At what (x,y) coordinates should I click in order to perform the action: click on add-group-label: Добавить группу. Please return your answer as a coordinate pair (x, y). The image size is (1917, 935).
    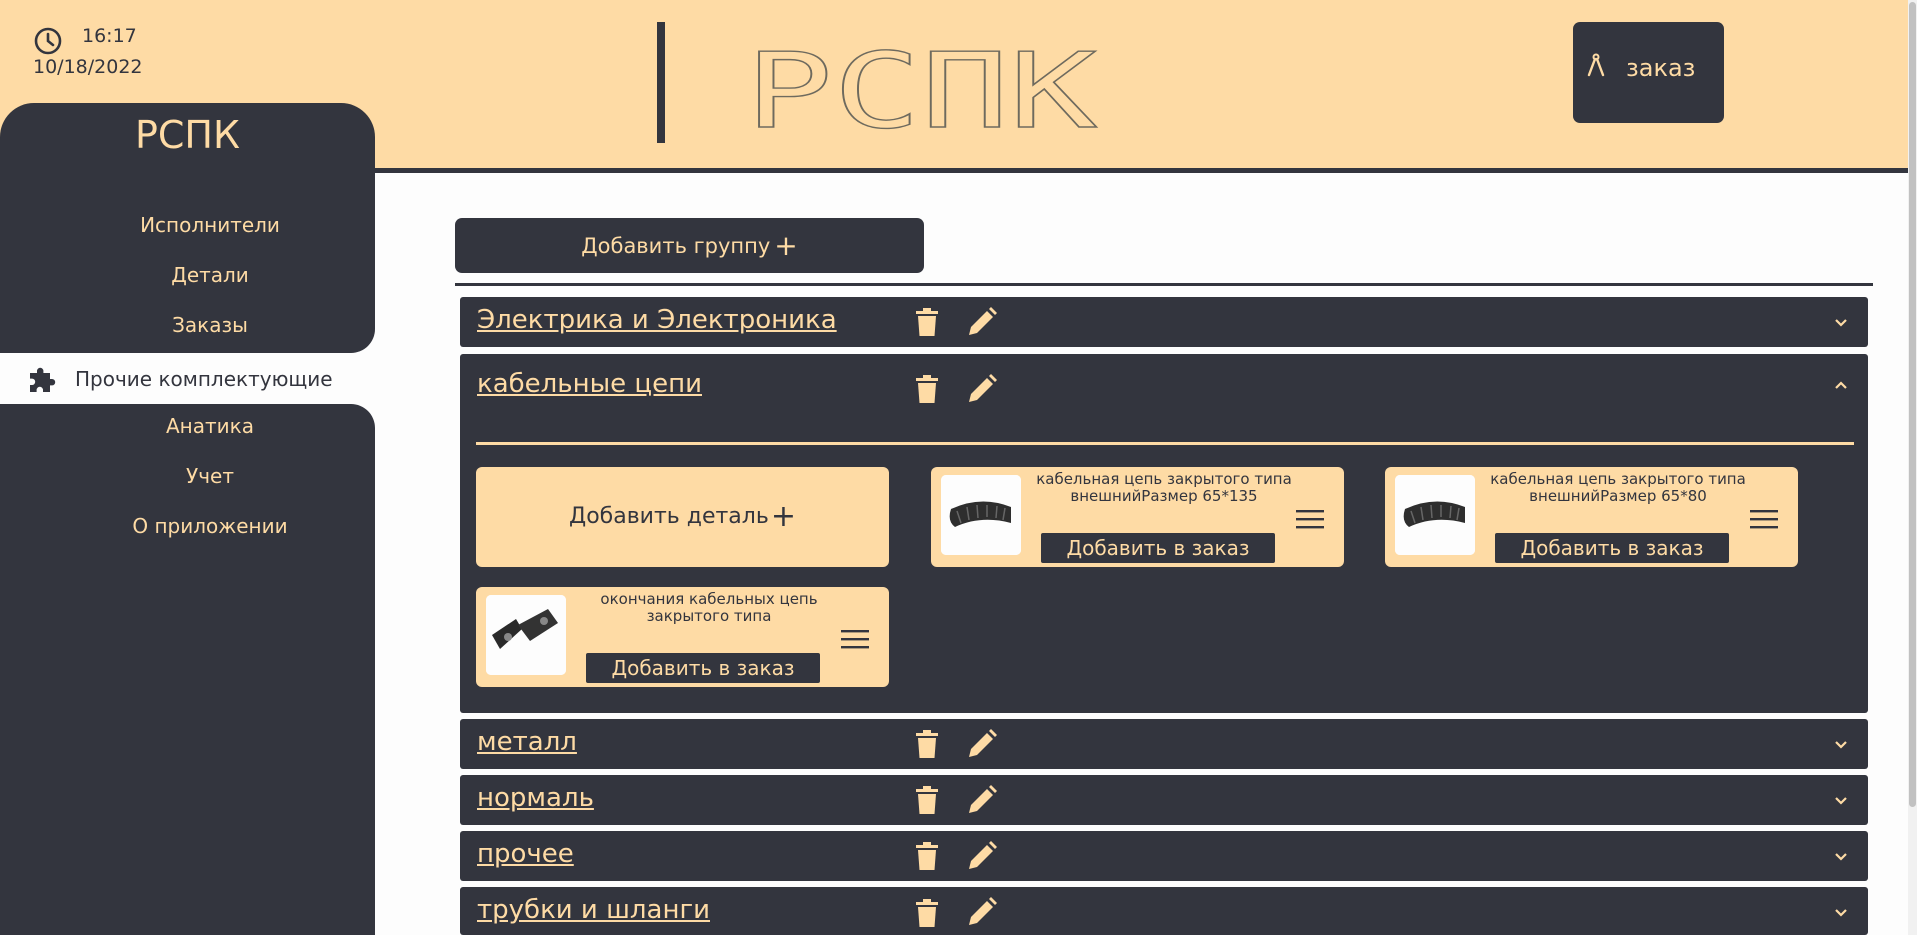
    Looking at the image, I should click on (676, 246).